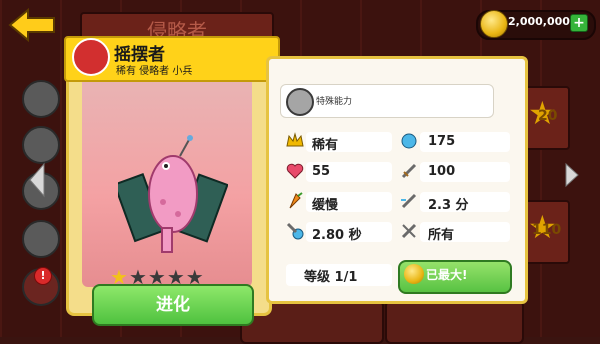 The width and height of the screenshot is (600, 344). I want to click on skull-icon, so click(41, 145).